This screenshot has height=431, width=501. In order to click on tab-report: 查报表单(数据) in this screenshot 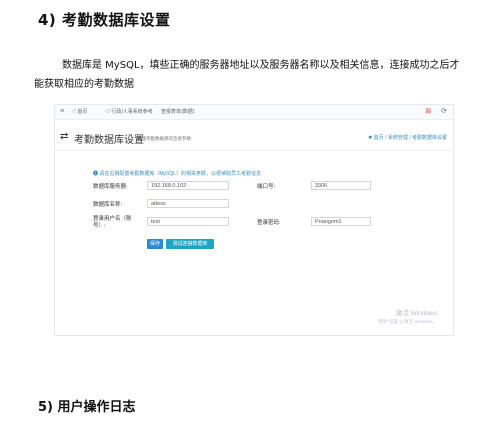, I will do `click(177, 111)`.